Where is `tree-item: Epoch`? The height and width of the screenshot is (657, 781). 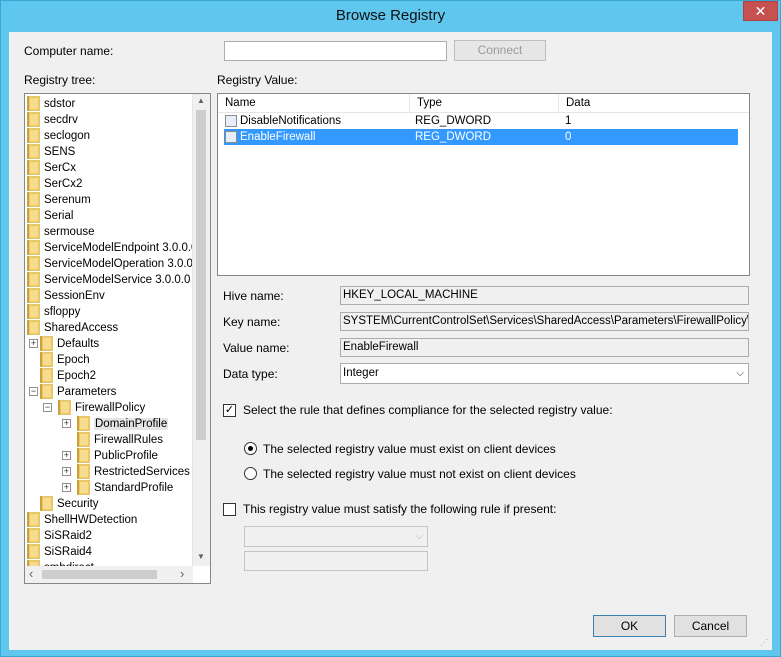
tree-item: Epoch is located at coordinates (65, 360).